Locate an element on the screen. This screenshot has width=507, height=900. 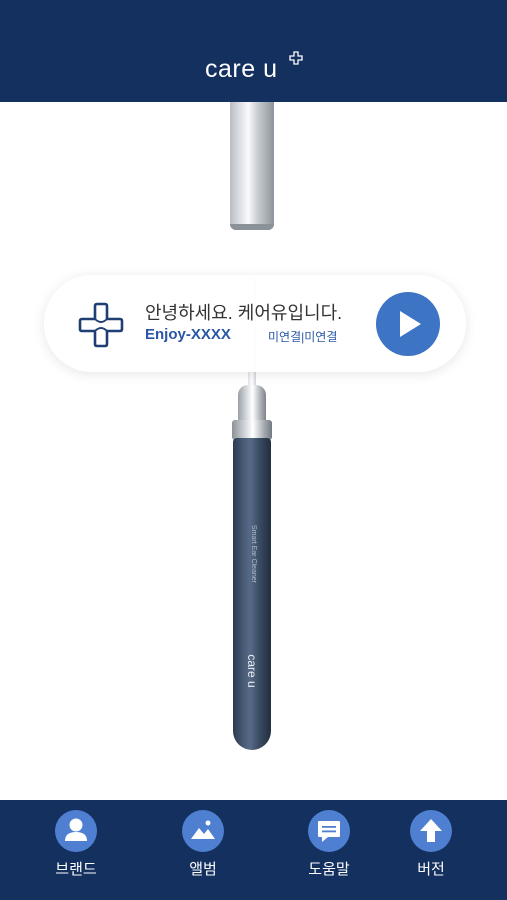
person-icon is located at coordinates (76, 829).